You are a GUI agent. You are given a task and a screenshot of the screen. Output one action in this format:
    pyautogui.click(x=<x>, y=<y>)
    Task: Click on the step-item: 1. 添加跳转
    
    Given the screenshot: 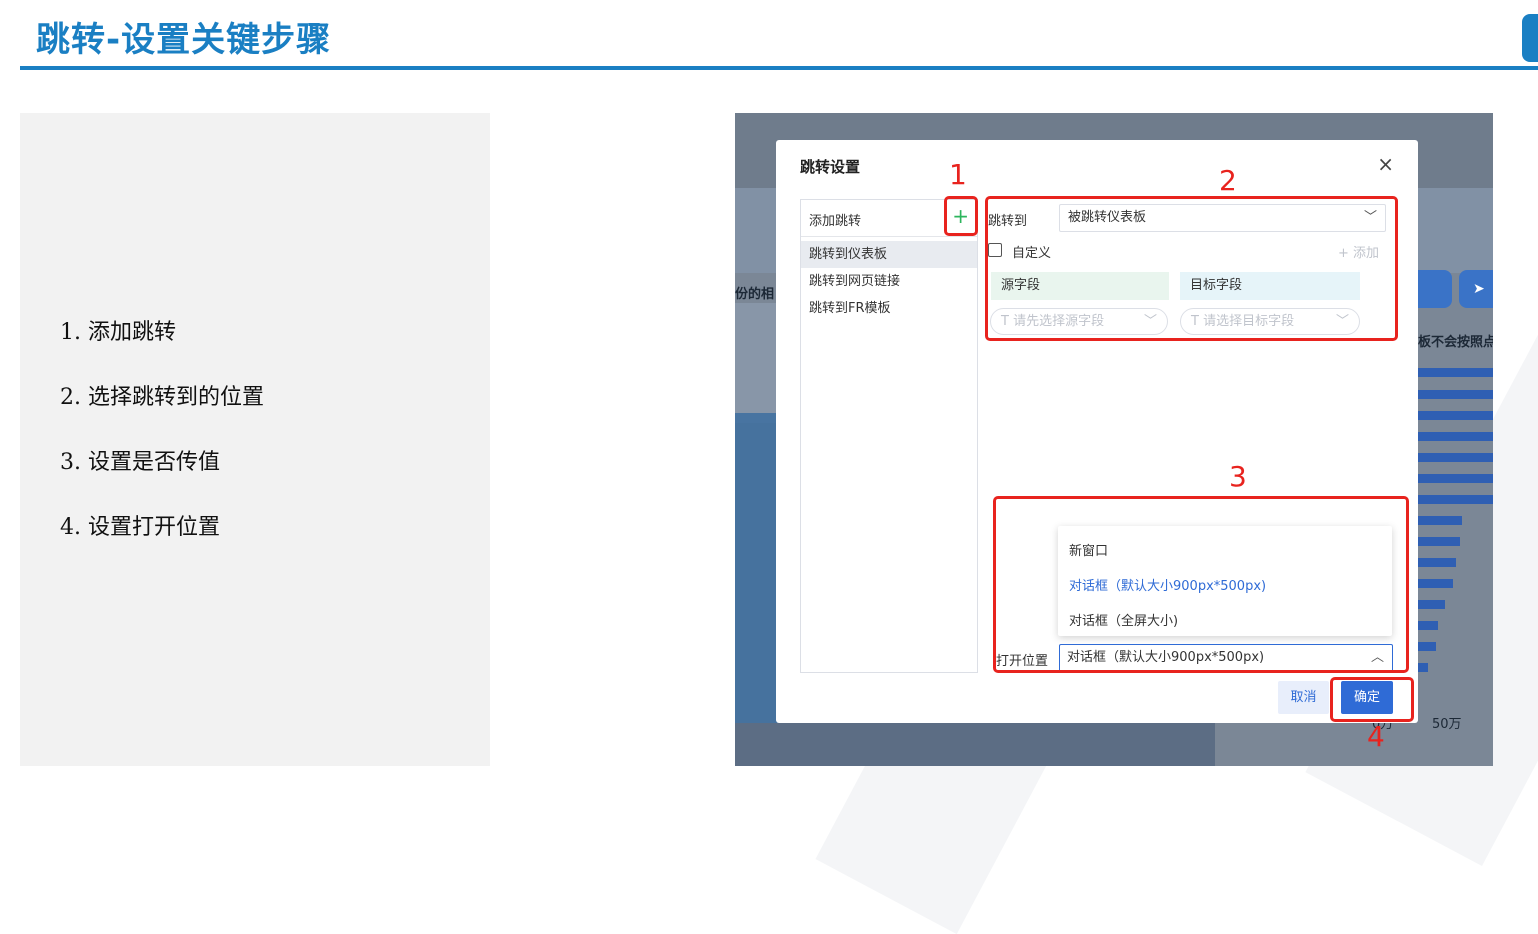 What is the action you would take?
    pyautogui.click(x=118, y=332)
    